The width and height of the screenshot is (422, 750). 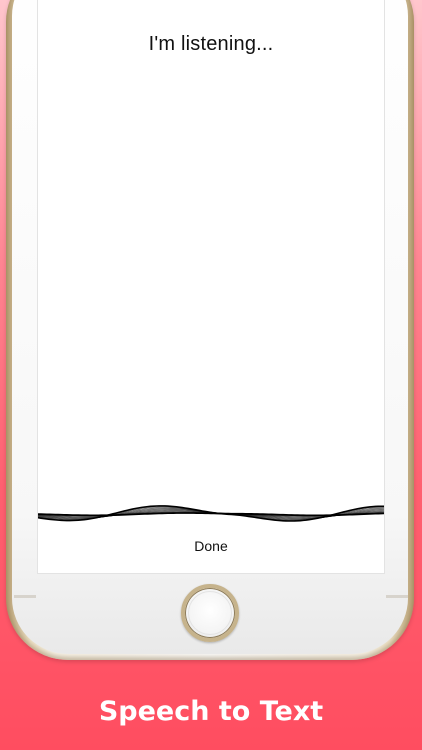 I want to click on antenna-band-right, so click(x=397, y=596).